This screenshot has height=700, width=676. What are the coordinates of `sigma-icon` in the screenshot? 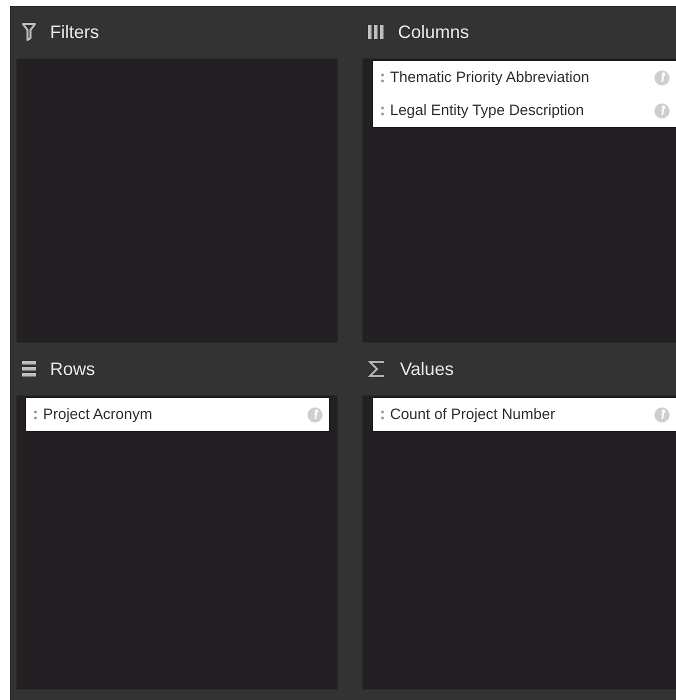 It's located at (377, 369).